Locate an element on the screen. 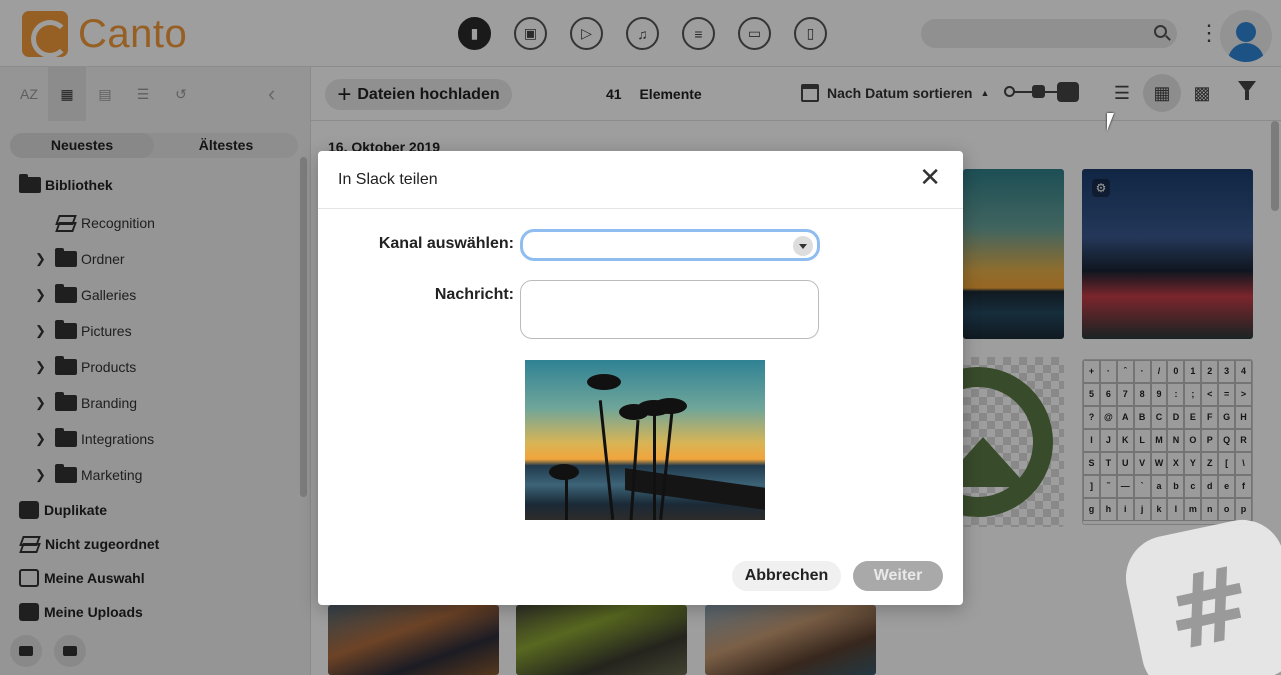 The image size is (1281, 675). channel-select is located at coordinates (670, 245).